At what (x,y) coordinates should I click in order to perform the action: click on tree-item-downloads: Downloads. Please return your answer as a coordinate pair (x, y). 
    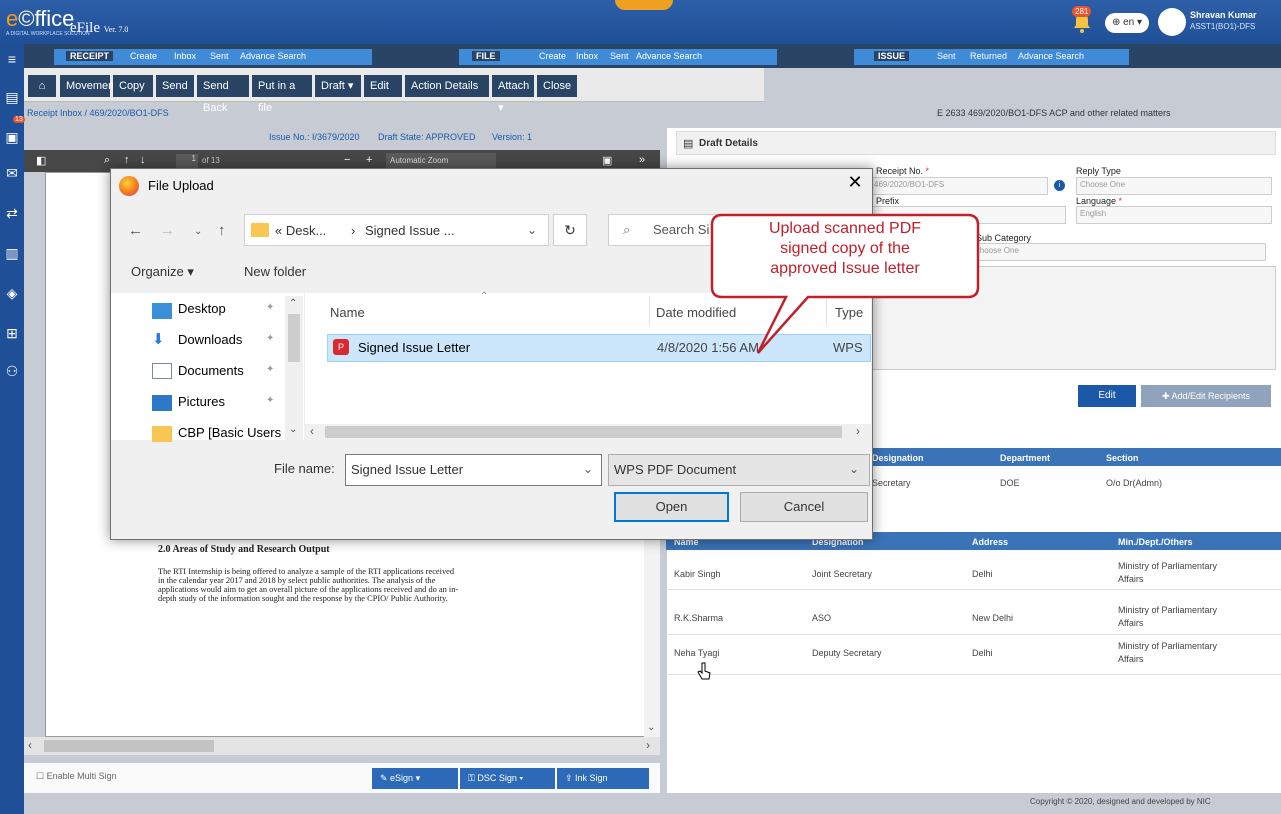
    Looking at the image, I should click on (210, 339).